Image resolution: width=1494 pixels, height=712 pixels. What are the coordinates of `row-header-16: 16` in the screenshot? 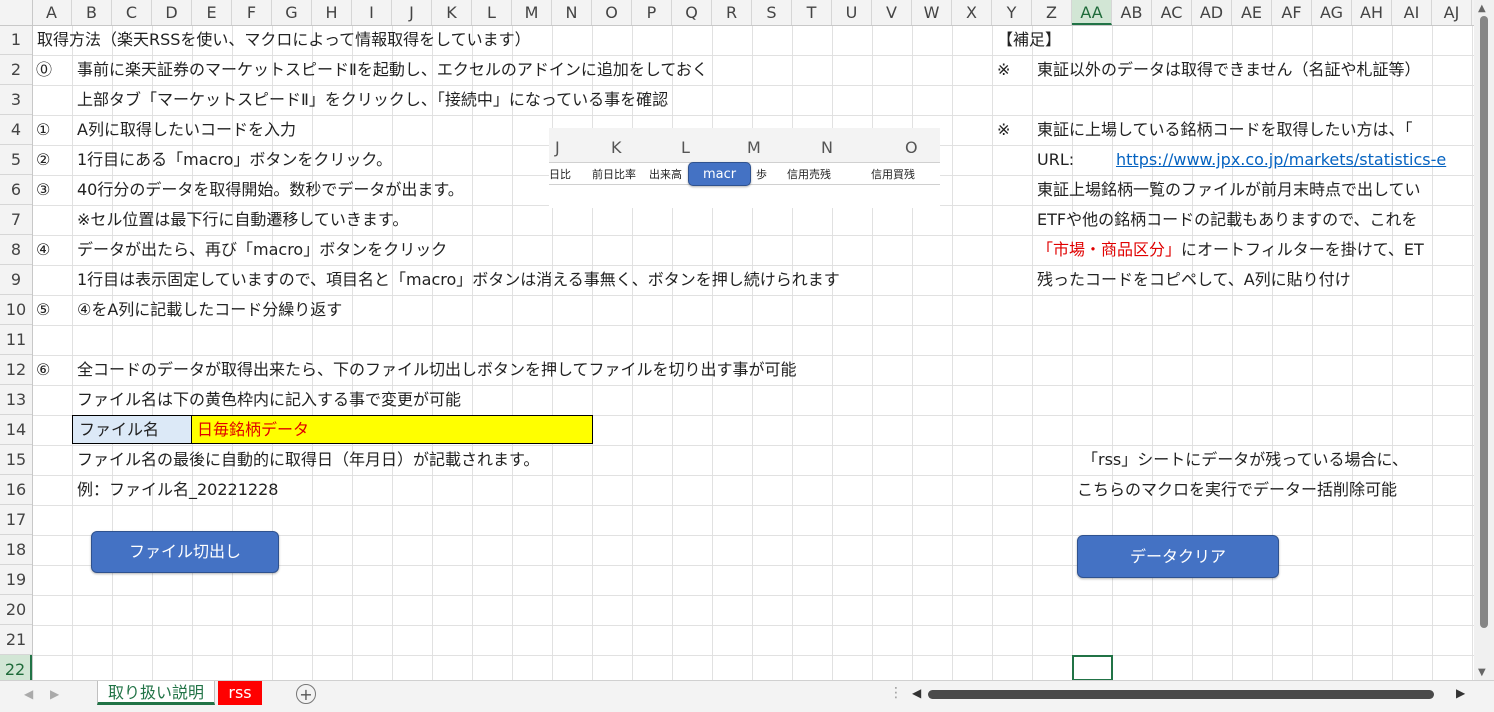 It's located at (16, 490).